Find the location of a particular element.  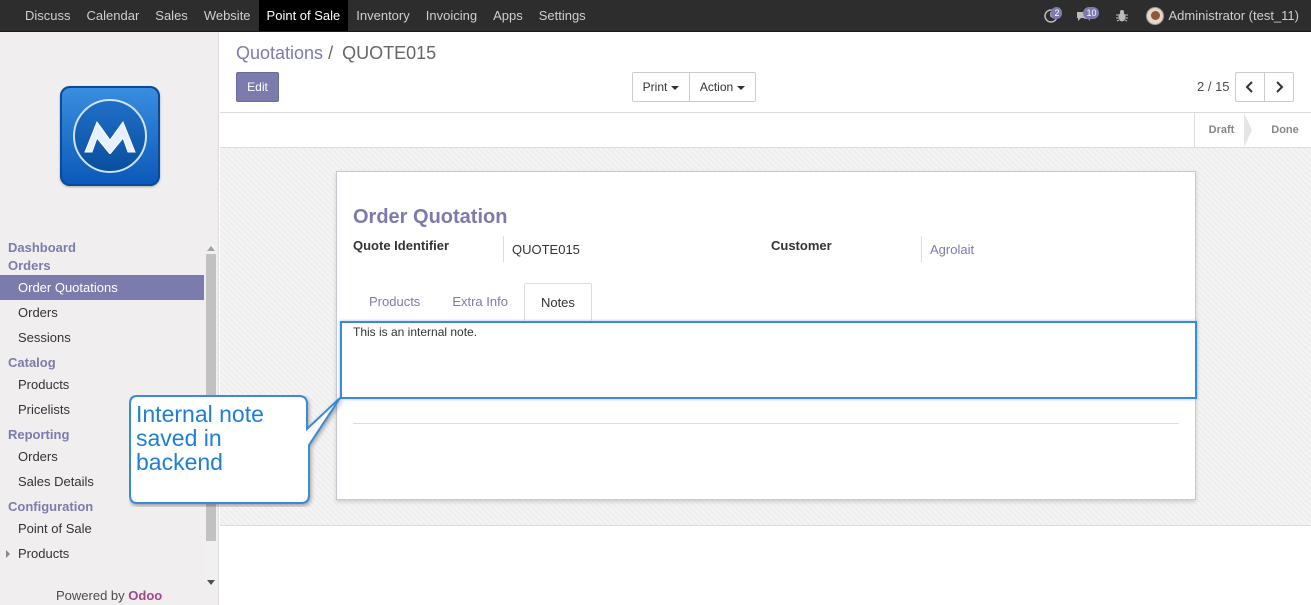

sidebar-item-config-products: Products is located at coordinates (102, 553).